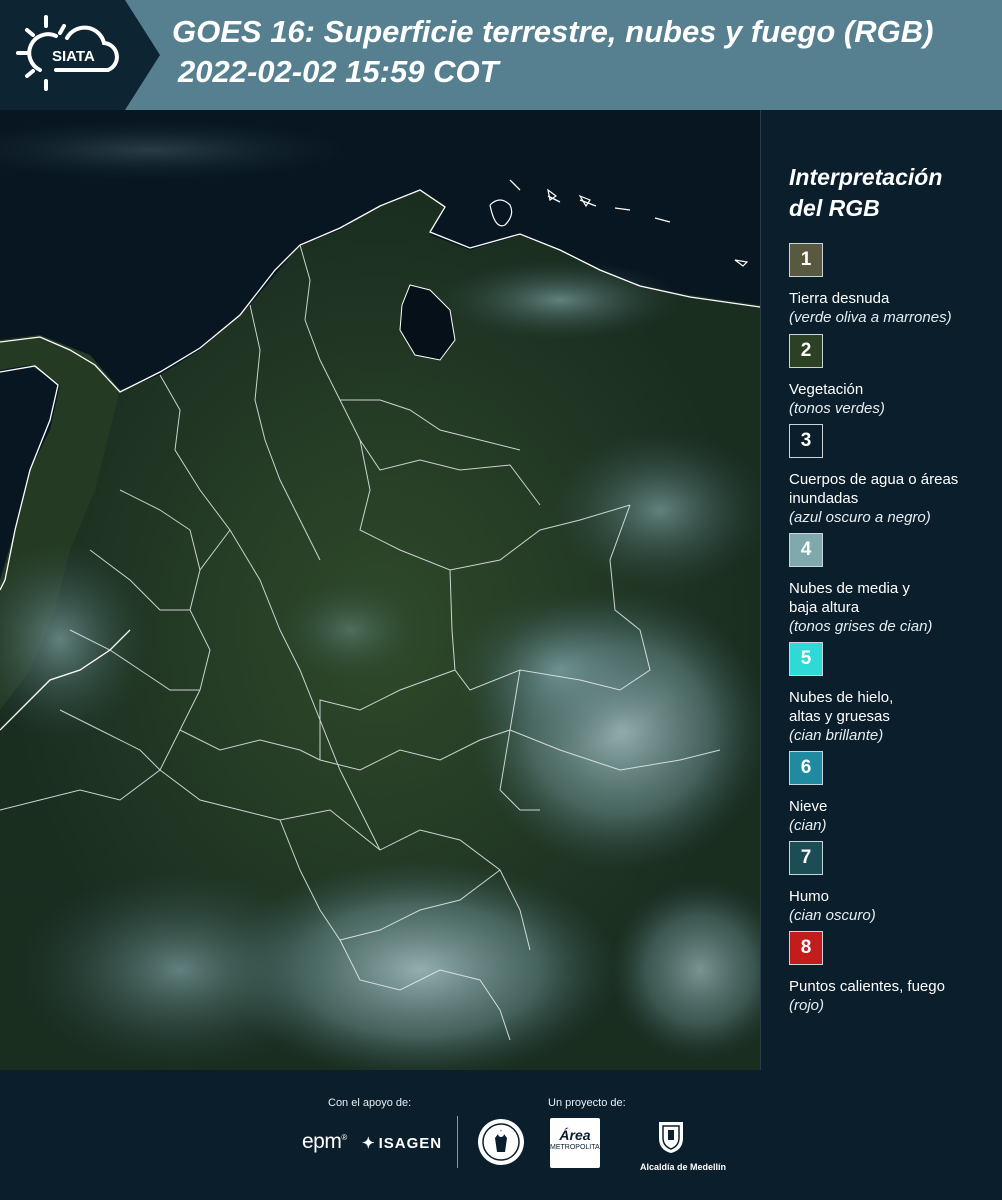 The image size is (1002, 1200). Describe the element at coordinates (841, 707) in the screenshot. I see `legend-item-label: Nubes de hielo, altas y gruesas` at that location.